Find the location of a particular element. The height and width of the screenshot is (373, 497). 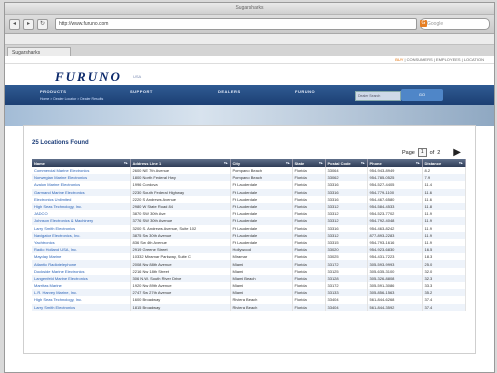

column-header: State ▾▴ is located at coordinates (309, 163).